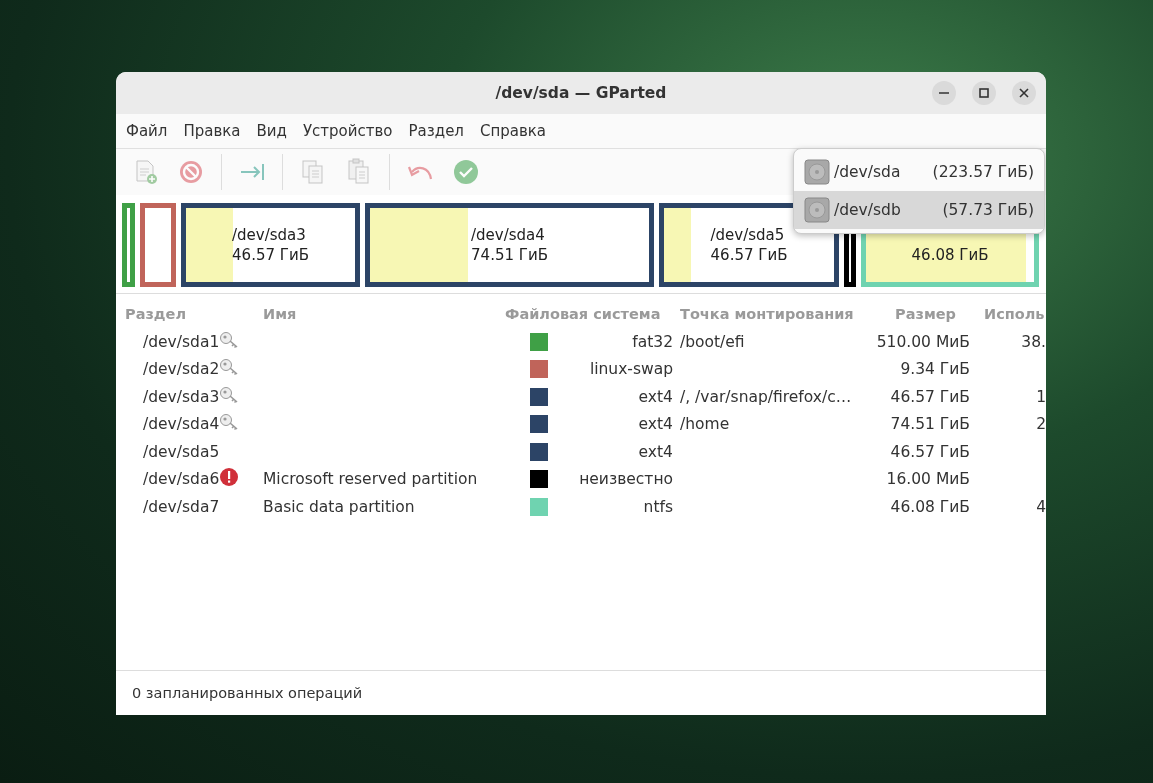 The width and height of the screenshot is (1153, 783). What do you see at coordinates (181, 369) in the screenshot?
I see `partition-cell: /dev/sda2` at bounding box center [181, 369].